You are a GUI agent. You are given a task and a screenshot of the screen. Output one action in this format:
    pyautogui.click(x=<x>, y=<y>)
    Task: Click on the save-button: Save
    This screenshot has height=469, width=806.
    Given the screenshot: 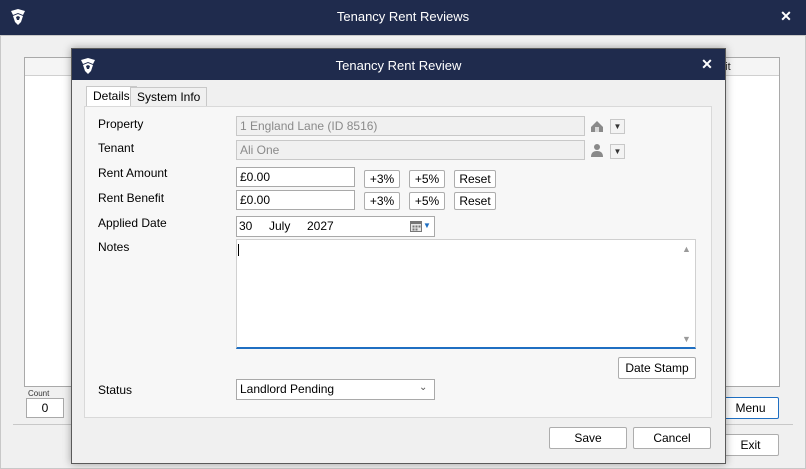 What is the action you would take?
    pyautogui.click(x=588, y=438)
    